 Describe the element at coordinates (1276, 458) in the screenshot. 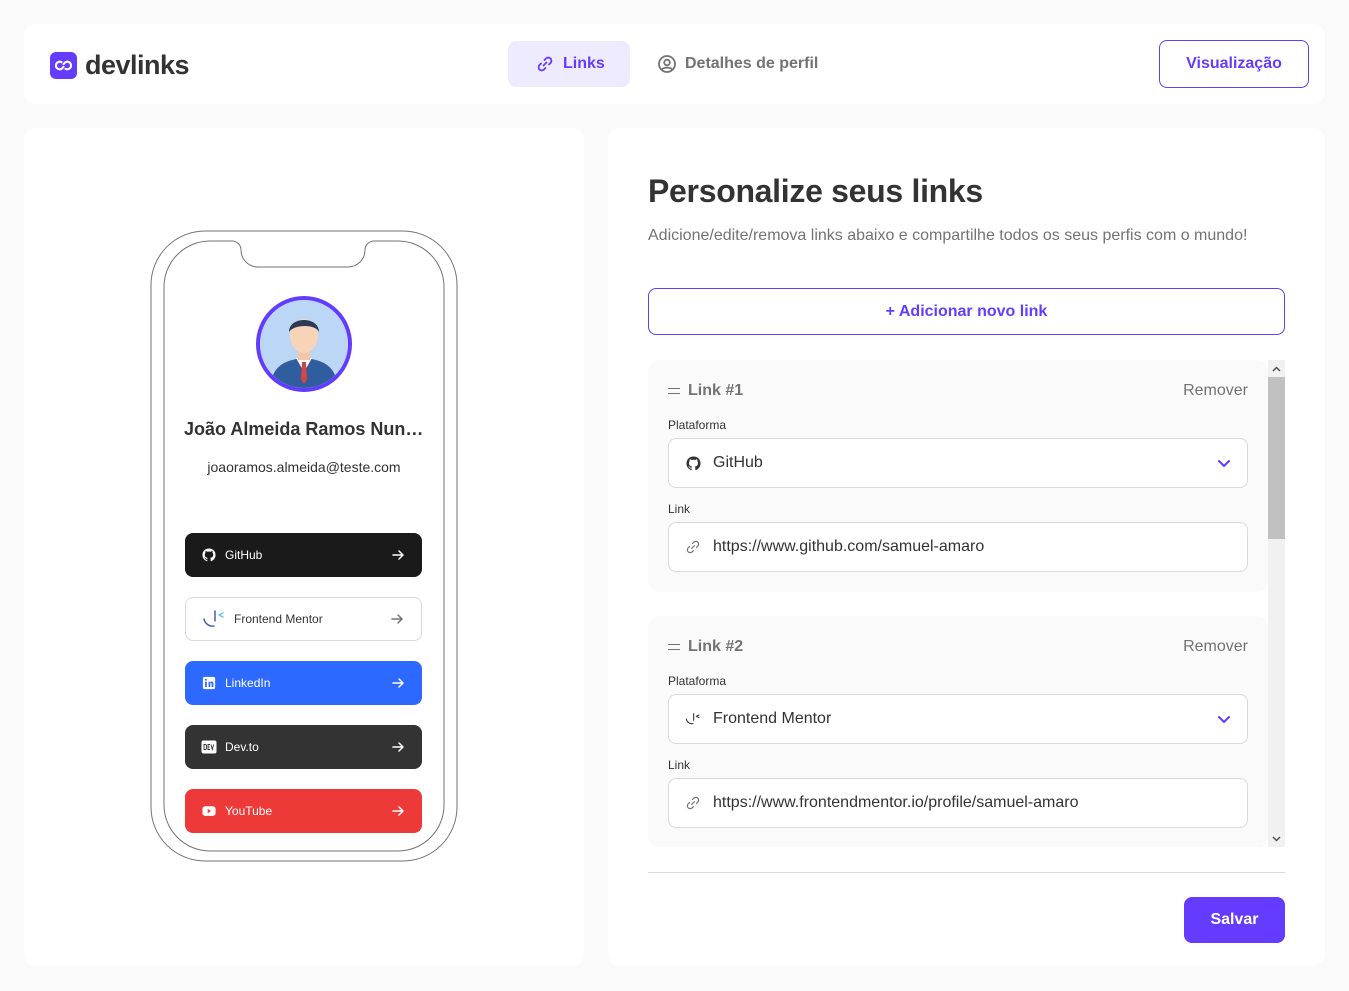

I see `scrollbar-thumb` at that location.